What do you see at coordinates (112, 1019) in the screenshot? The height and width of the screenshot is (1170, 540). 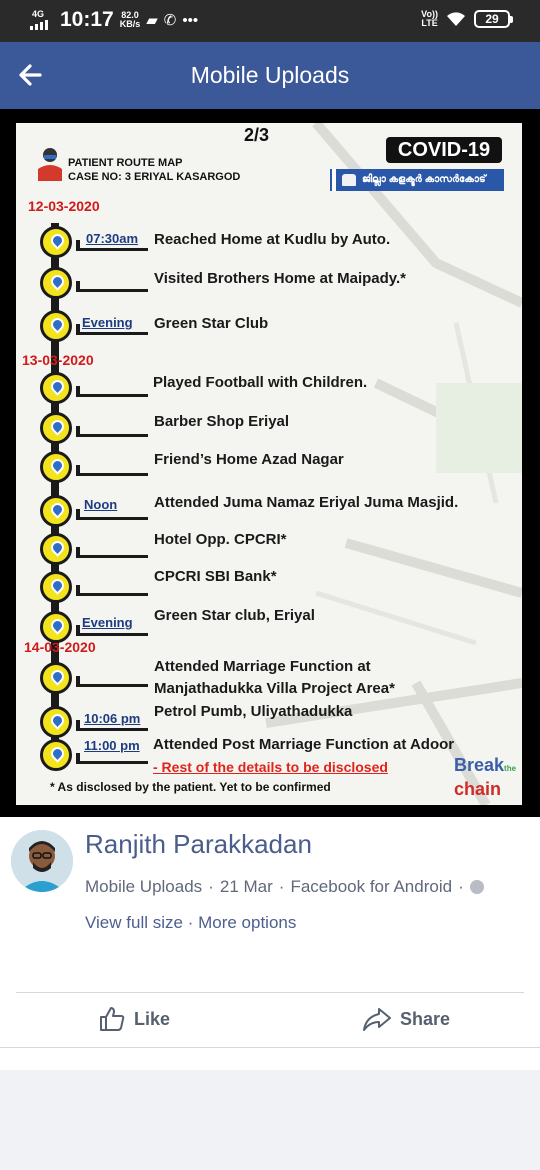 I see `thumbs-up-icon` at bounding box center [112, 1019].